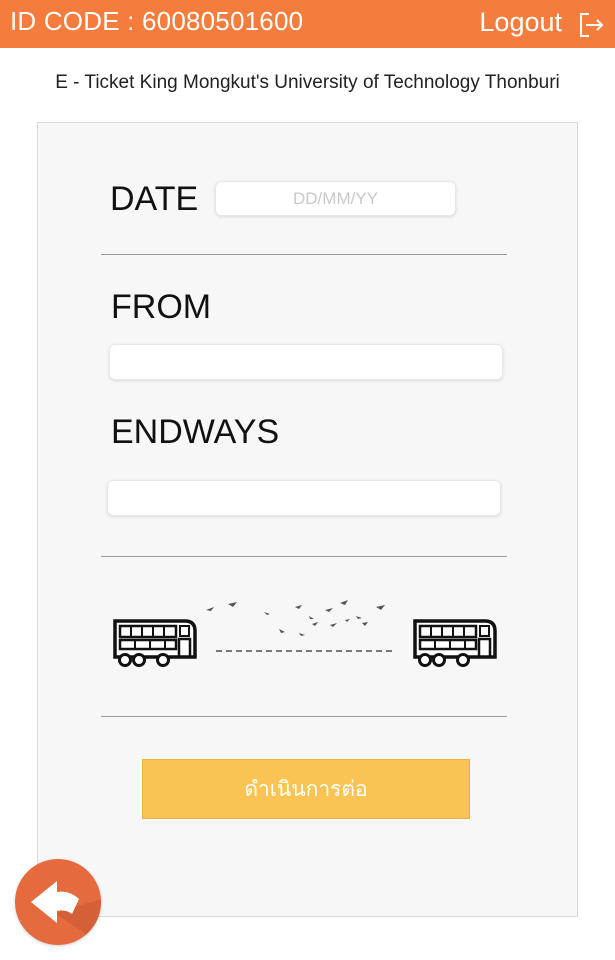 This screenshot has height=960, width=615. Describe the element at coordinates (66, 913) in the screenshot. I see `back-arrow-icon` at that location.